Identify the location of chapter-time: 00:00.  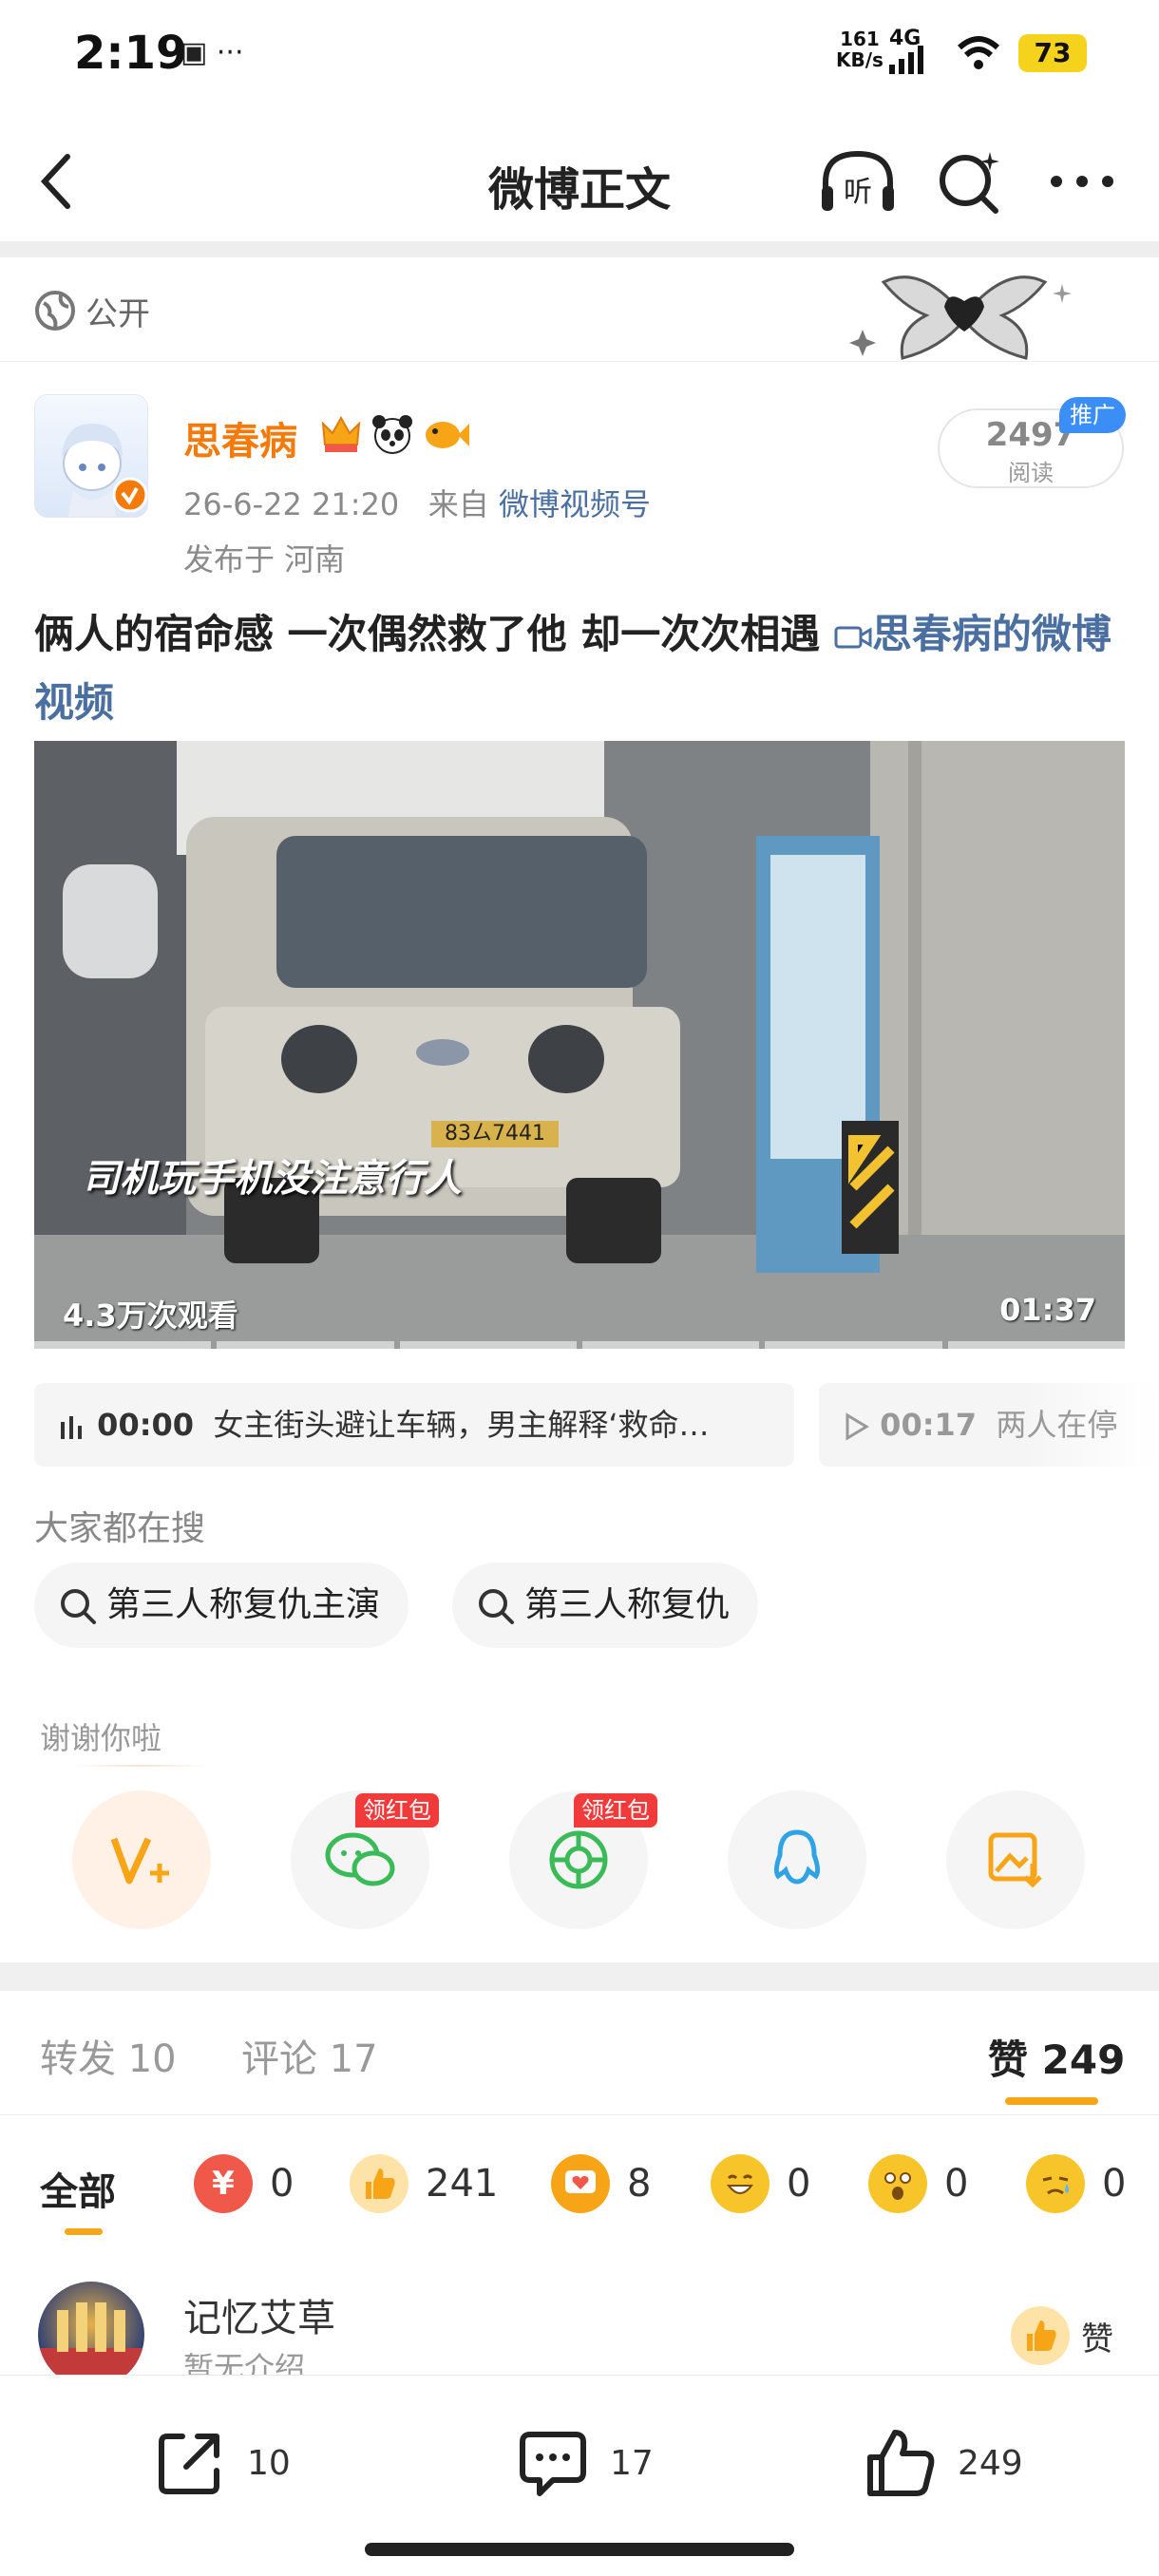
(146, 1425).